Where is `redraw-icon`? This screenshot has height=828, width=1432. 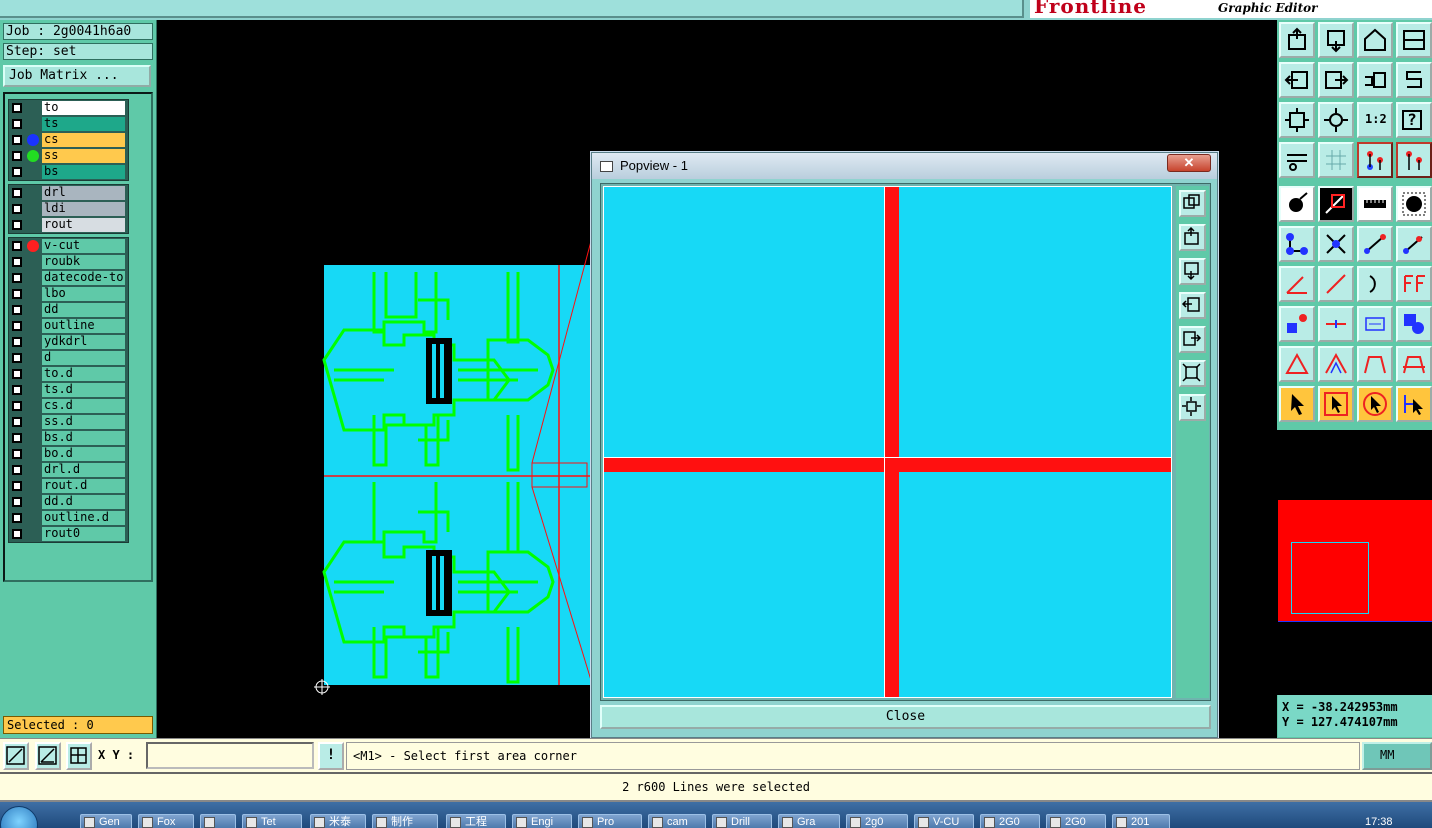
redraw-icon is located at coordinates (1414, 80).